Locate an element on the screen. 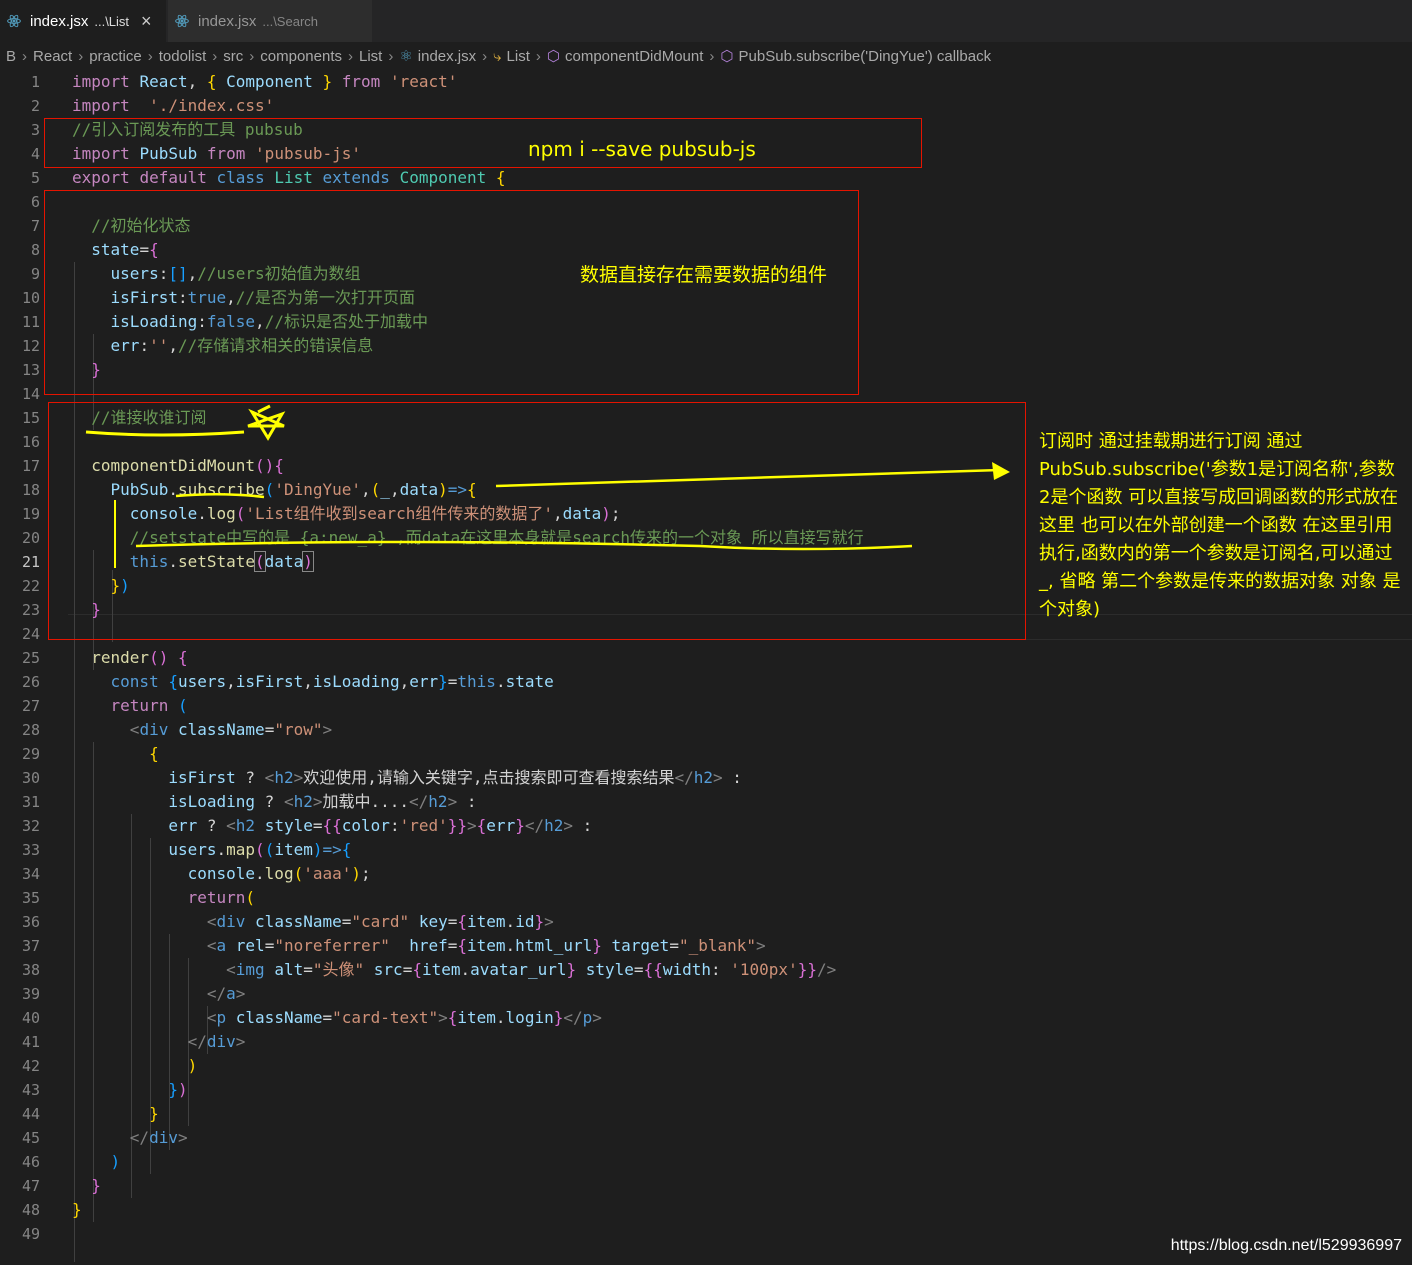  breadcrumb-item: practice is located at coordinates (115, 56).